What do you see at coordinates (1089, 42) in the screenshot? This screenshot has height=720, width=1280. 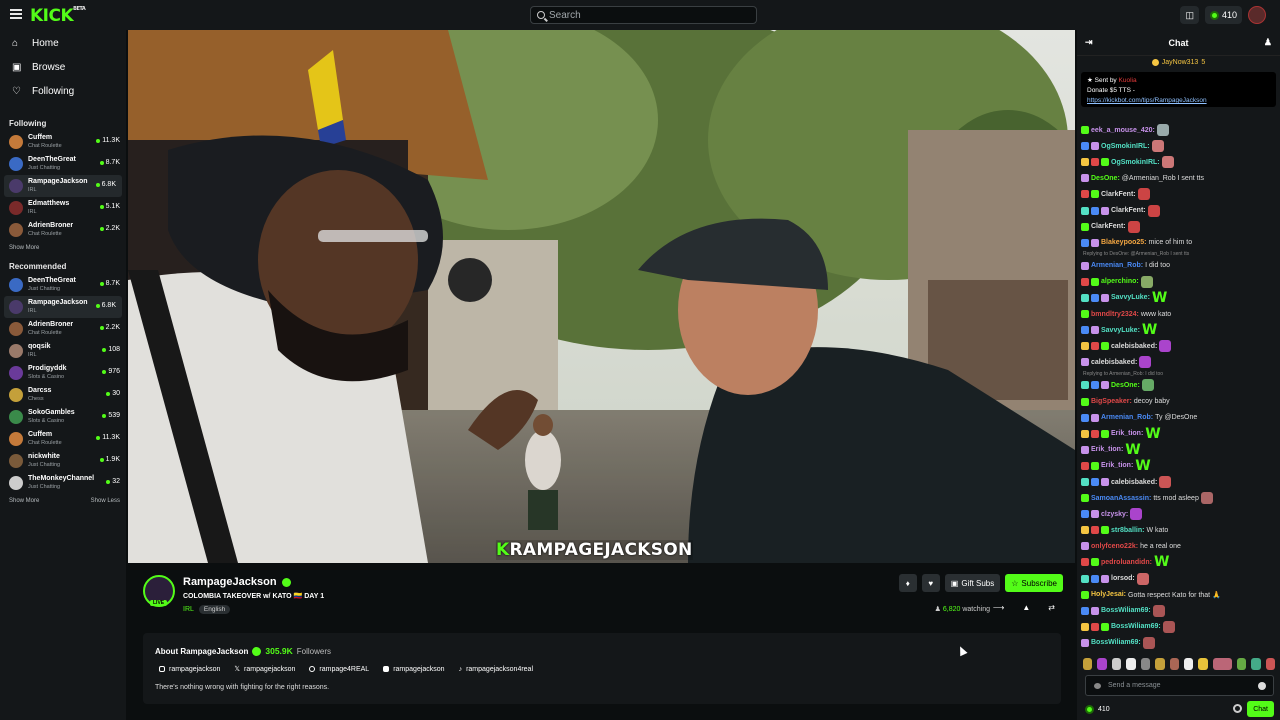 I see `collapse-chat-icon: ⇥` at bounding box center [1089, 42].